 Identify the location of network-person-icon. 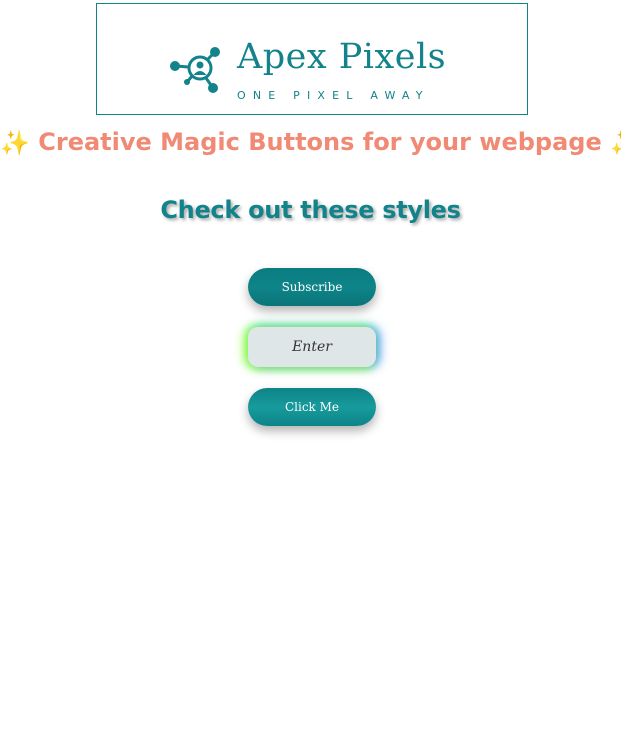
(195, 70).